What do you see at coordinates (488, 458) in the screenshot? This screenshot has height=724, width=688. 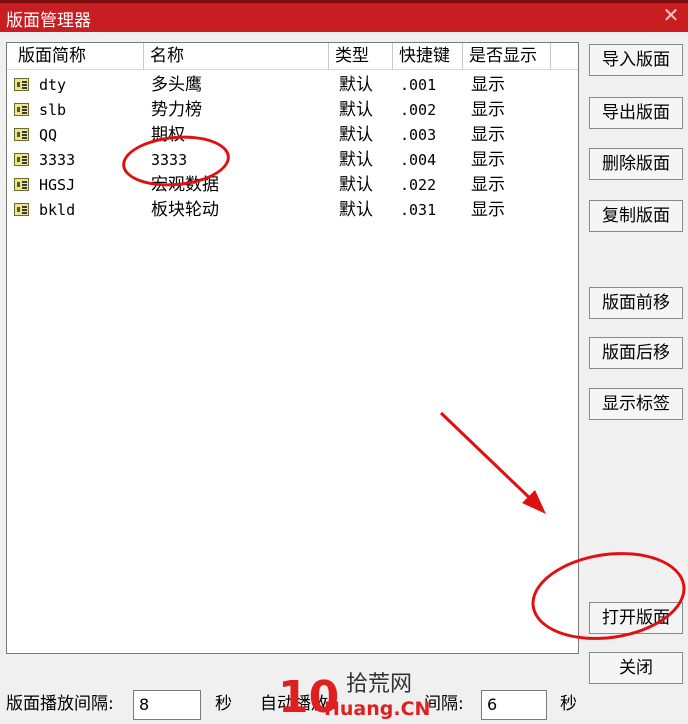 I see `arrow-shaft` at bounding box center [488, 458].